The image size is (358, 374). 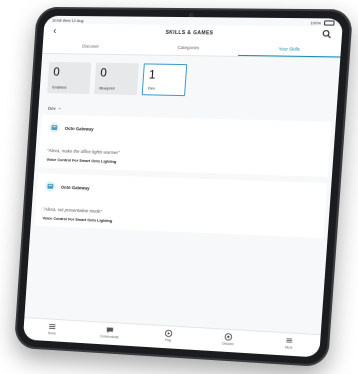 I want to click on menu-icon, so click(x=289, y=340).